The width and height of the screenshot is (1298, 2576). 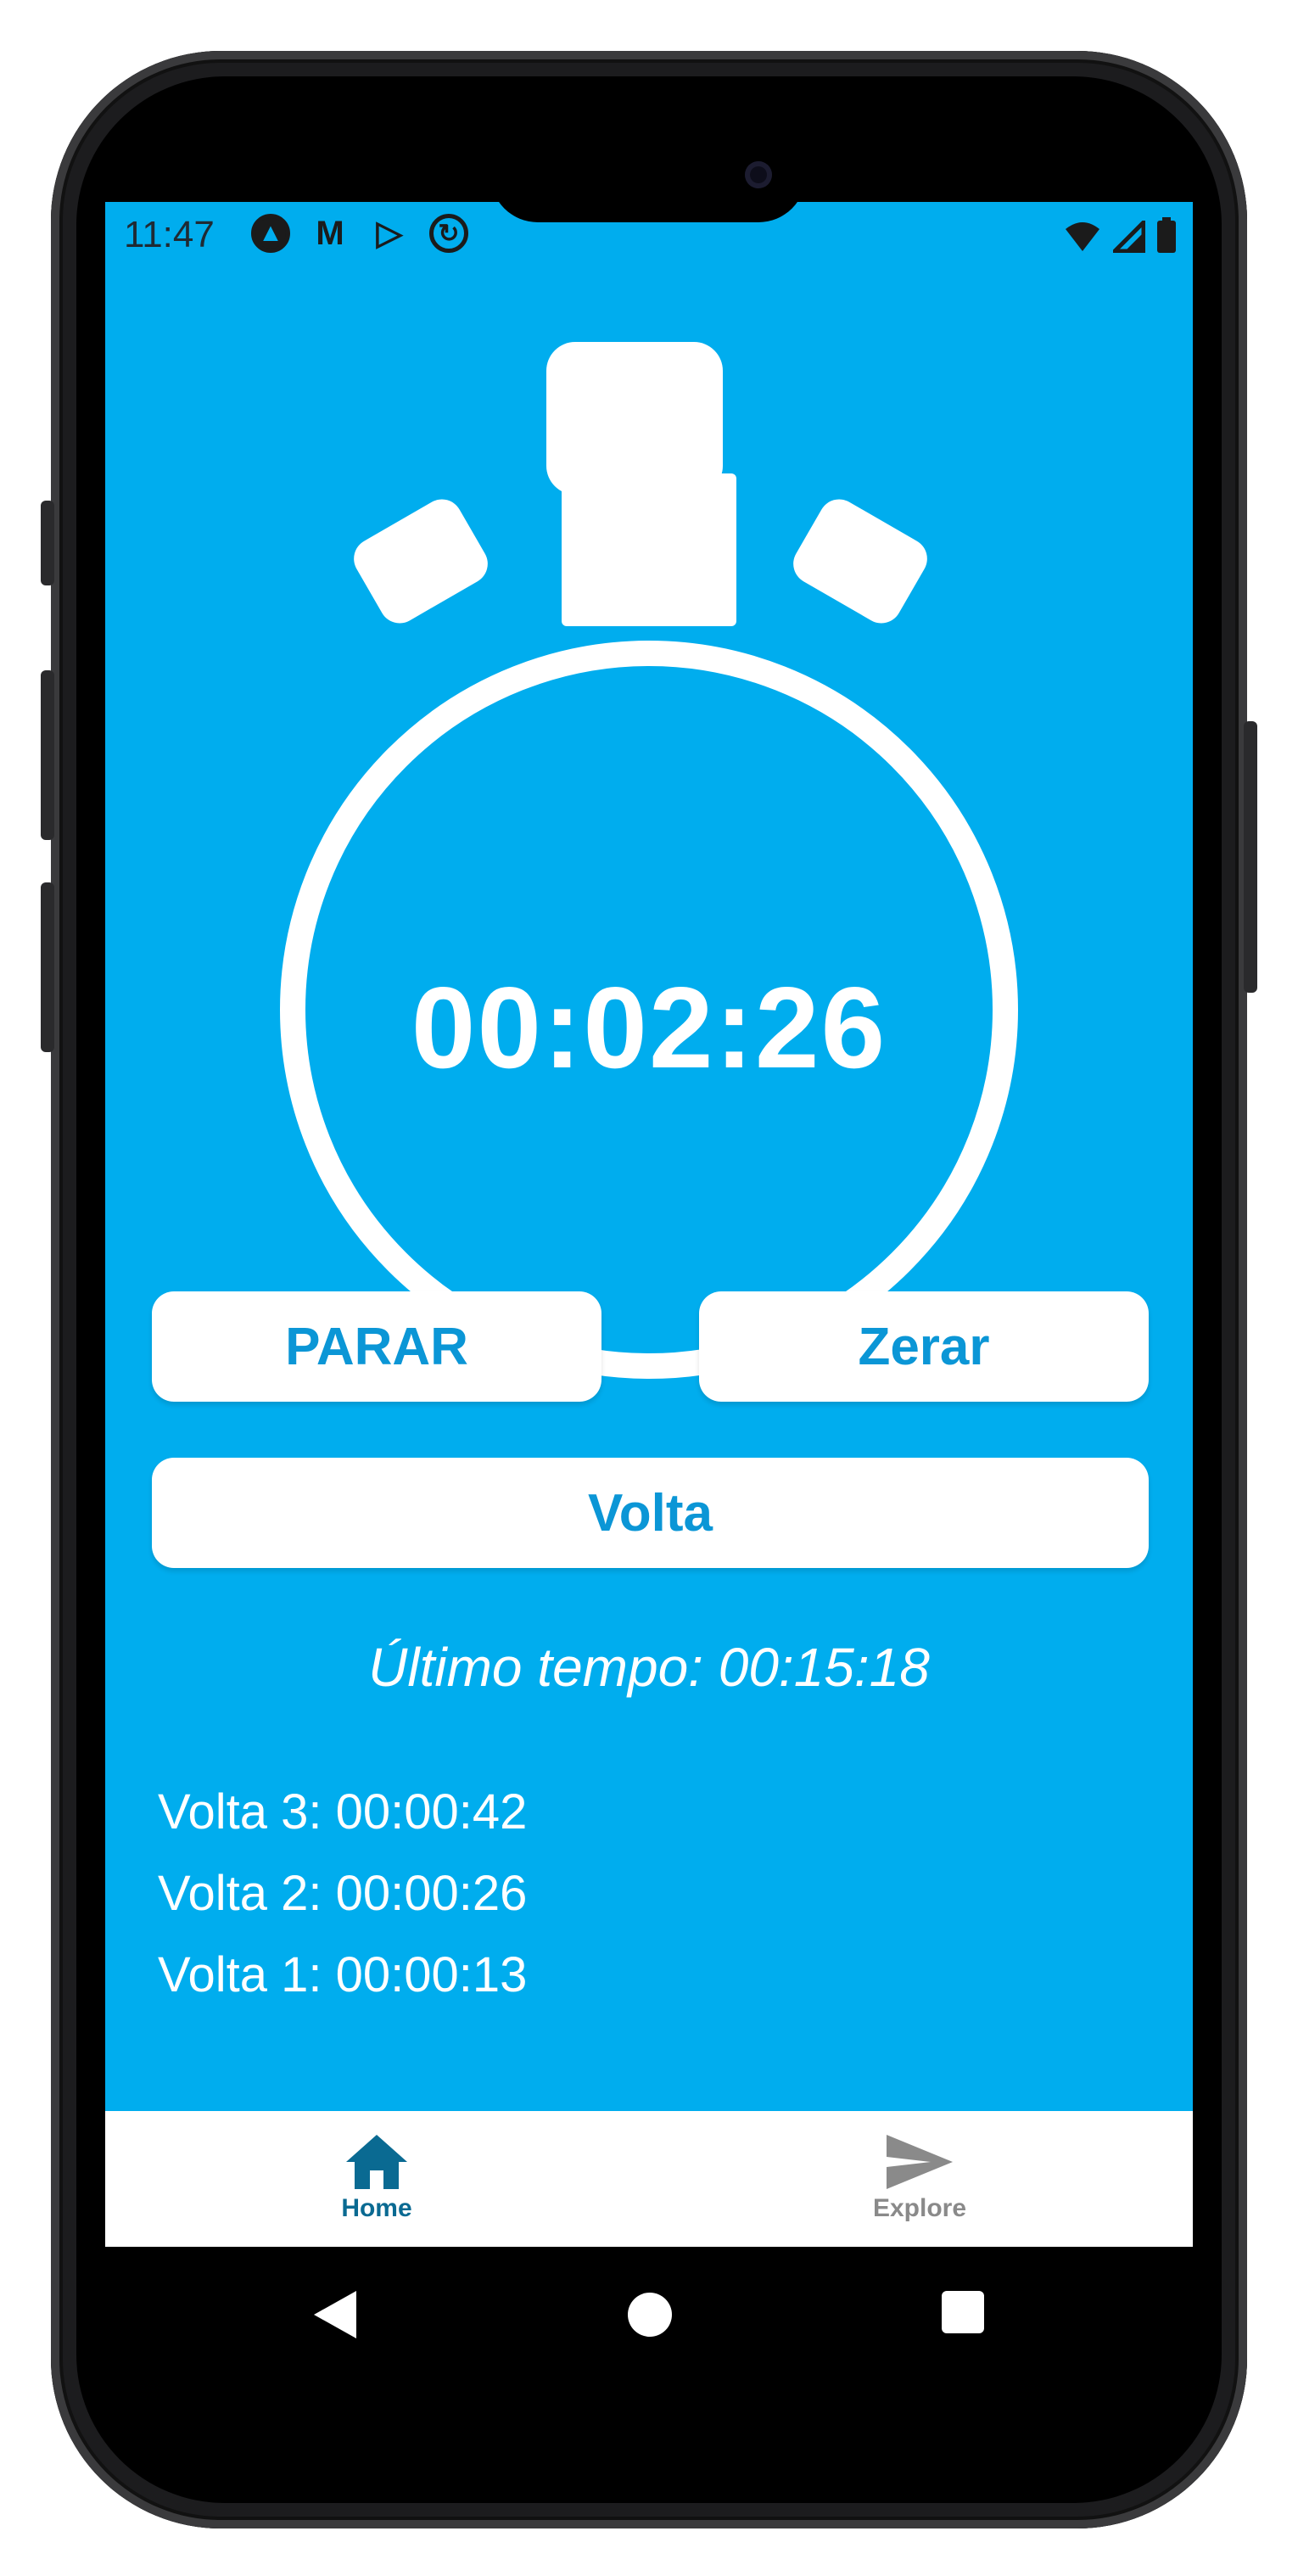 I want to click on gmail-icon: M, so click(x=330, y=233).